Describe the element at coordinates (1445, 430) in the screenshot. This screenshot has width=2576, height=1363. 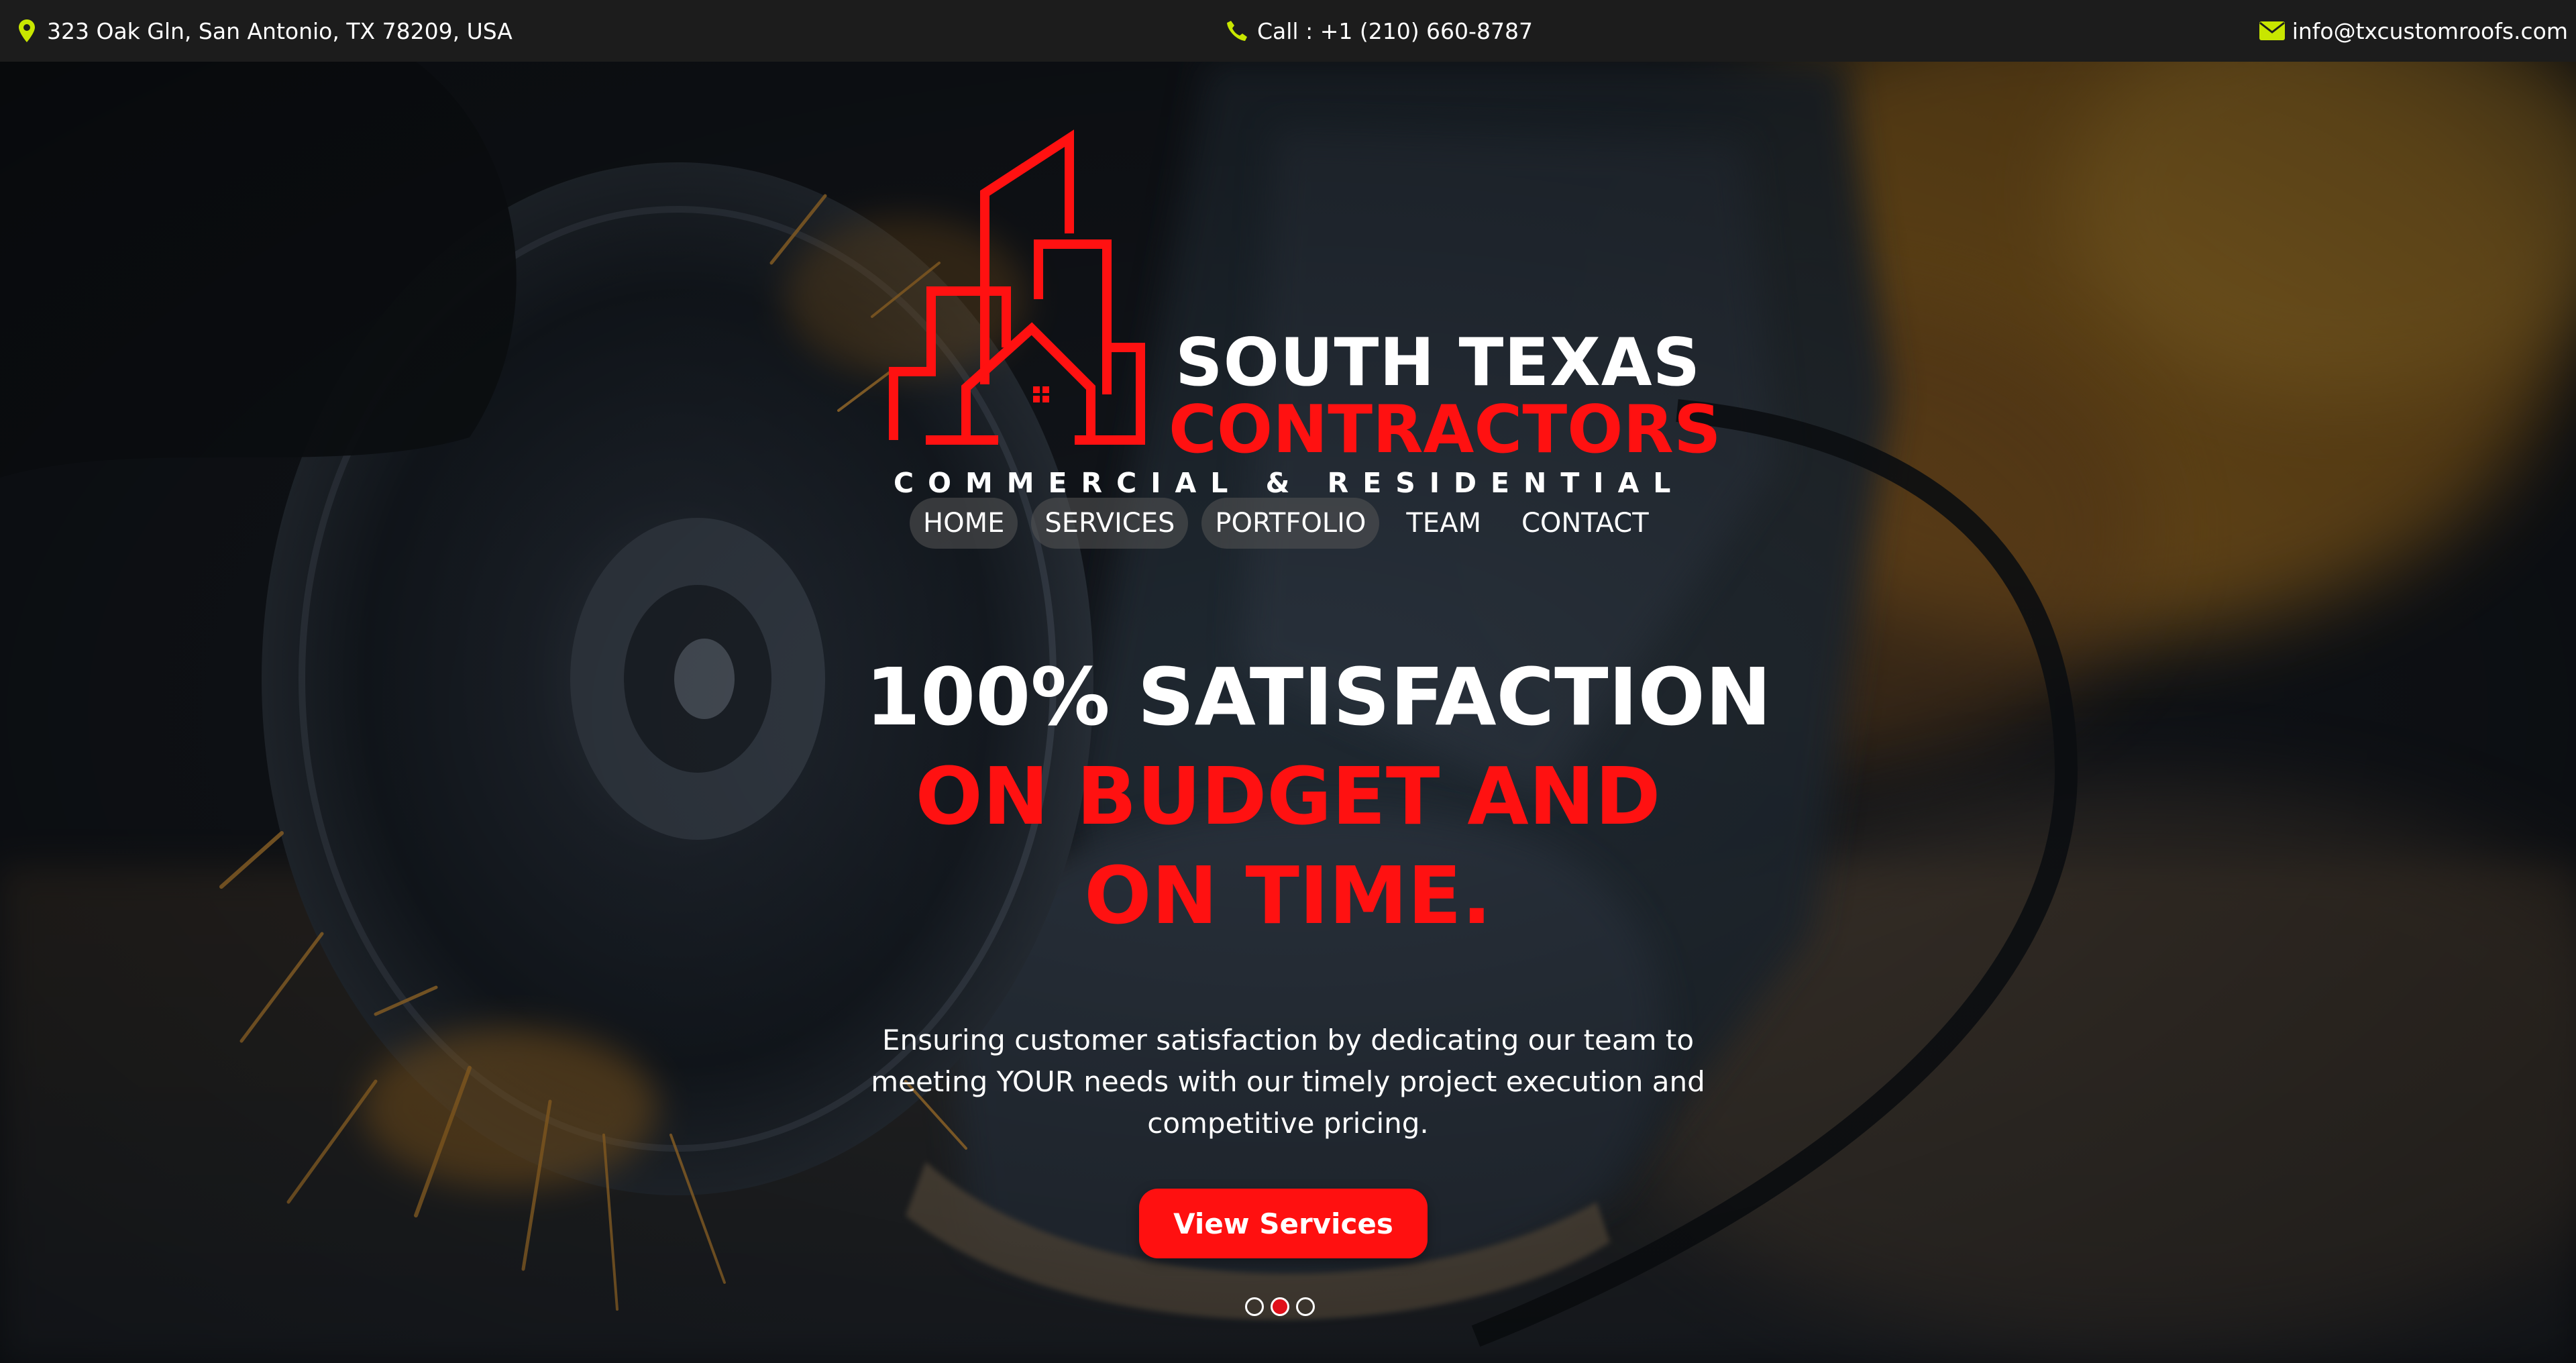
I see `logo-title-line2: CONTRACTORS` at that location.